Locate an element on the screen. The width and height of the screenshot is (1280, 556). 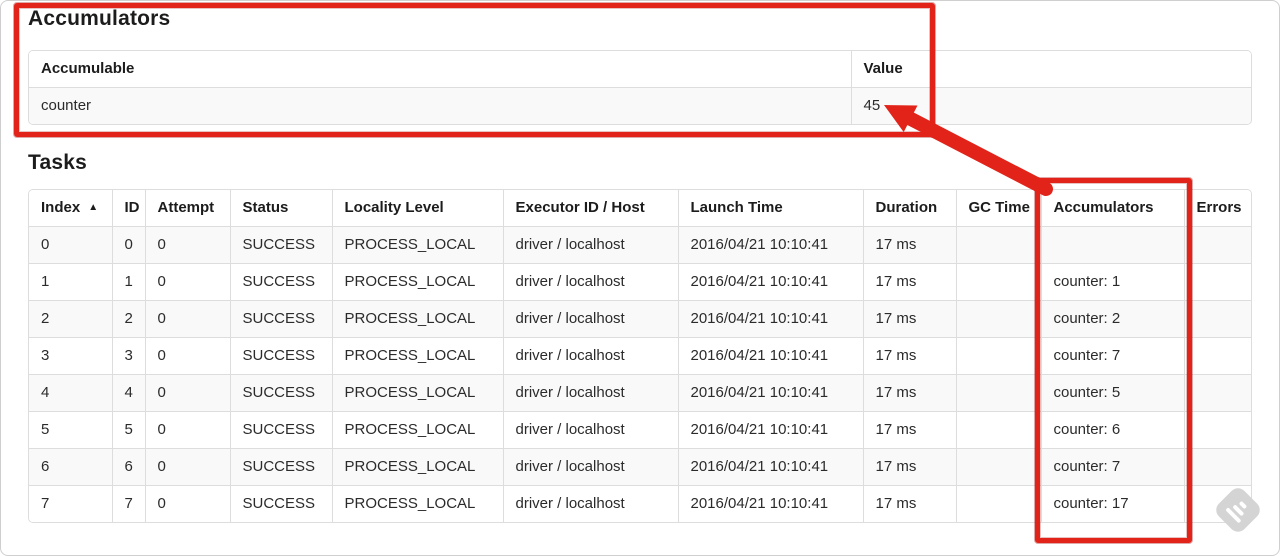
cell-id: 4 is located at coordinates (128, 393).